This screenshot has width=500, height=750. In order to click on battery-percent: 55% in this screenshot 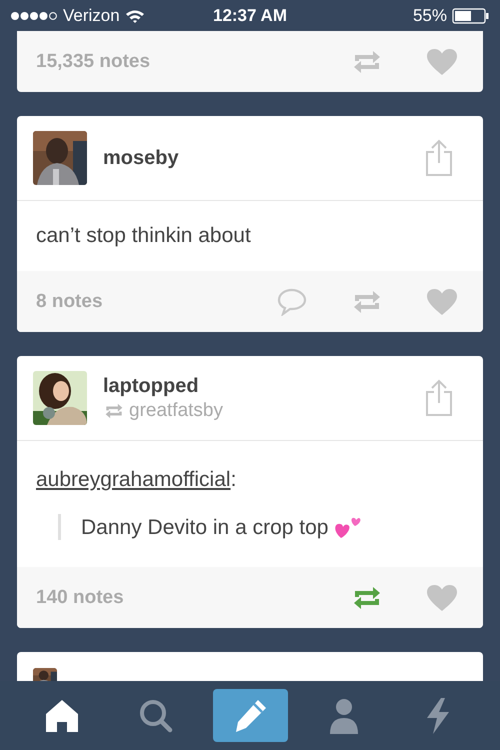, I will do `click(429, 16)`.